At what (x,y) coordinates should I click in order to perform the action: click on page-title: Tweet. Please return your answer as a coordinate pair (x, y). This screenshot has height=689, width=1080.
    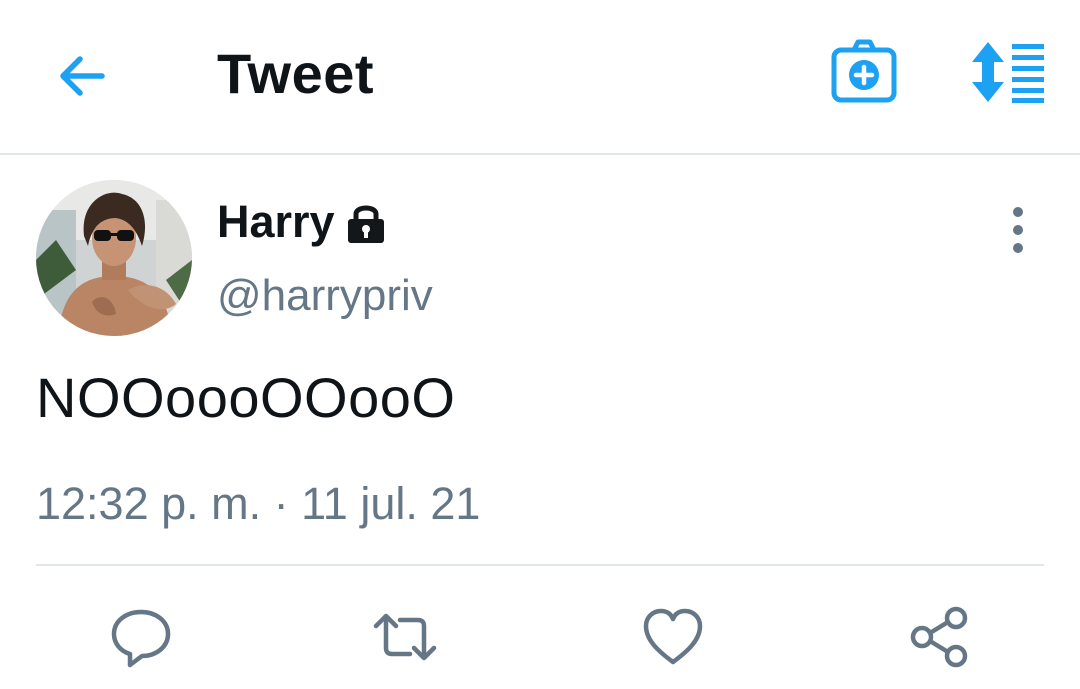
    Looking at the image, I should click on (296, 73).